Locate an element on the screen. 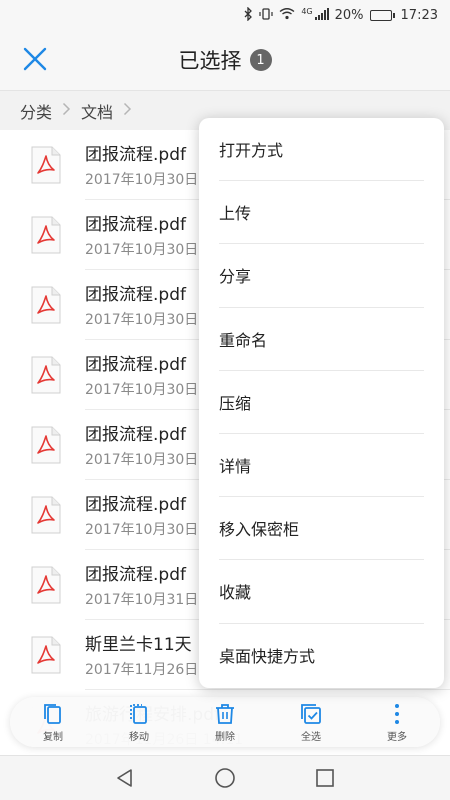 The image size is (450, 800). copy-button: 复制 is located at coordinates (53, 722).